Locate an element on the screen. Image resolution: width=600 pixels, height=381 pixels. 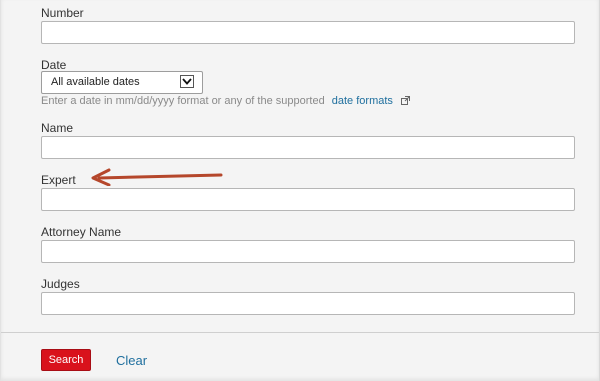
attorney-name-label: Attorney Name is located at coordinates (81, 232).